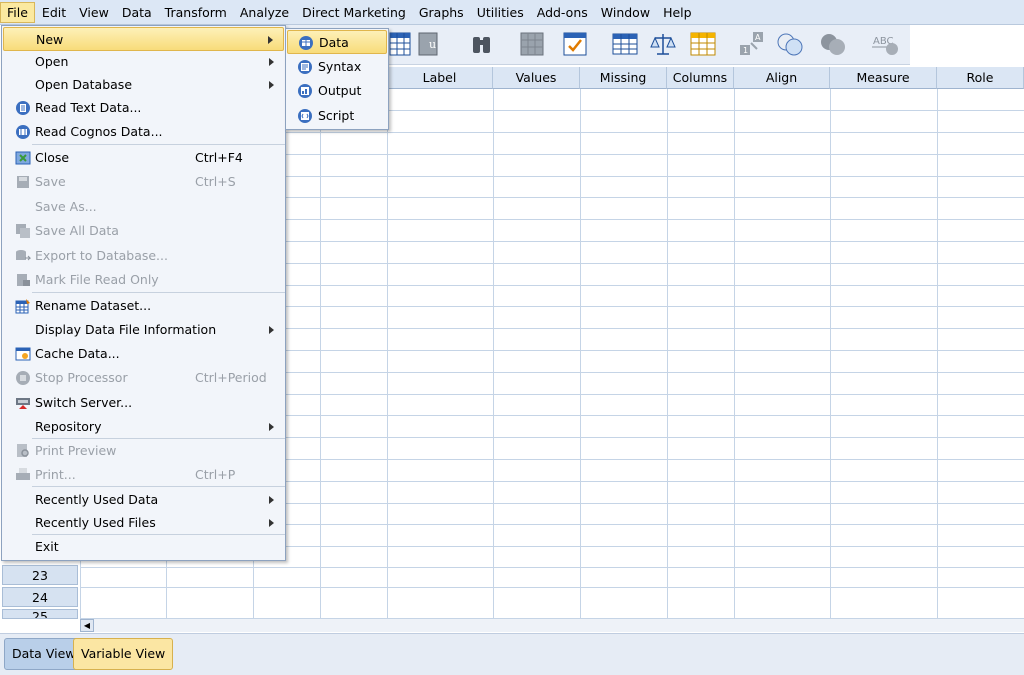 The width and height of the screenshot is (1024, 675). I want to click on menu-item-label: Print Preview, so click(76, 450).